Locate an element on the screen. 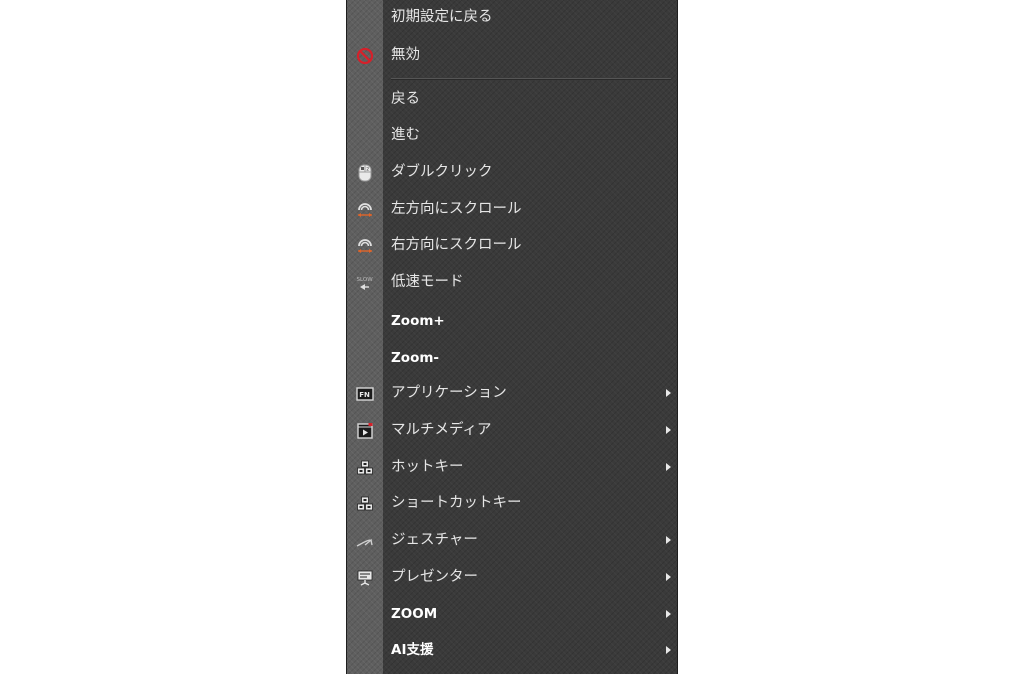 The width and height of the screenshot is (1024, 674). menu-item-scroll-left: 左方向にスクロール is located at coordinates (512, 209).